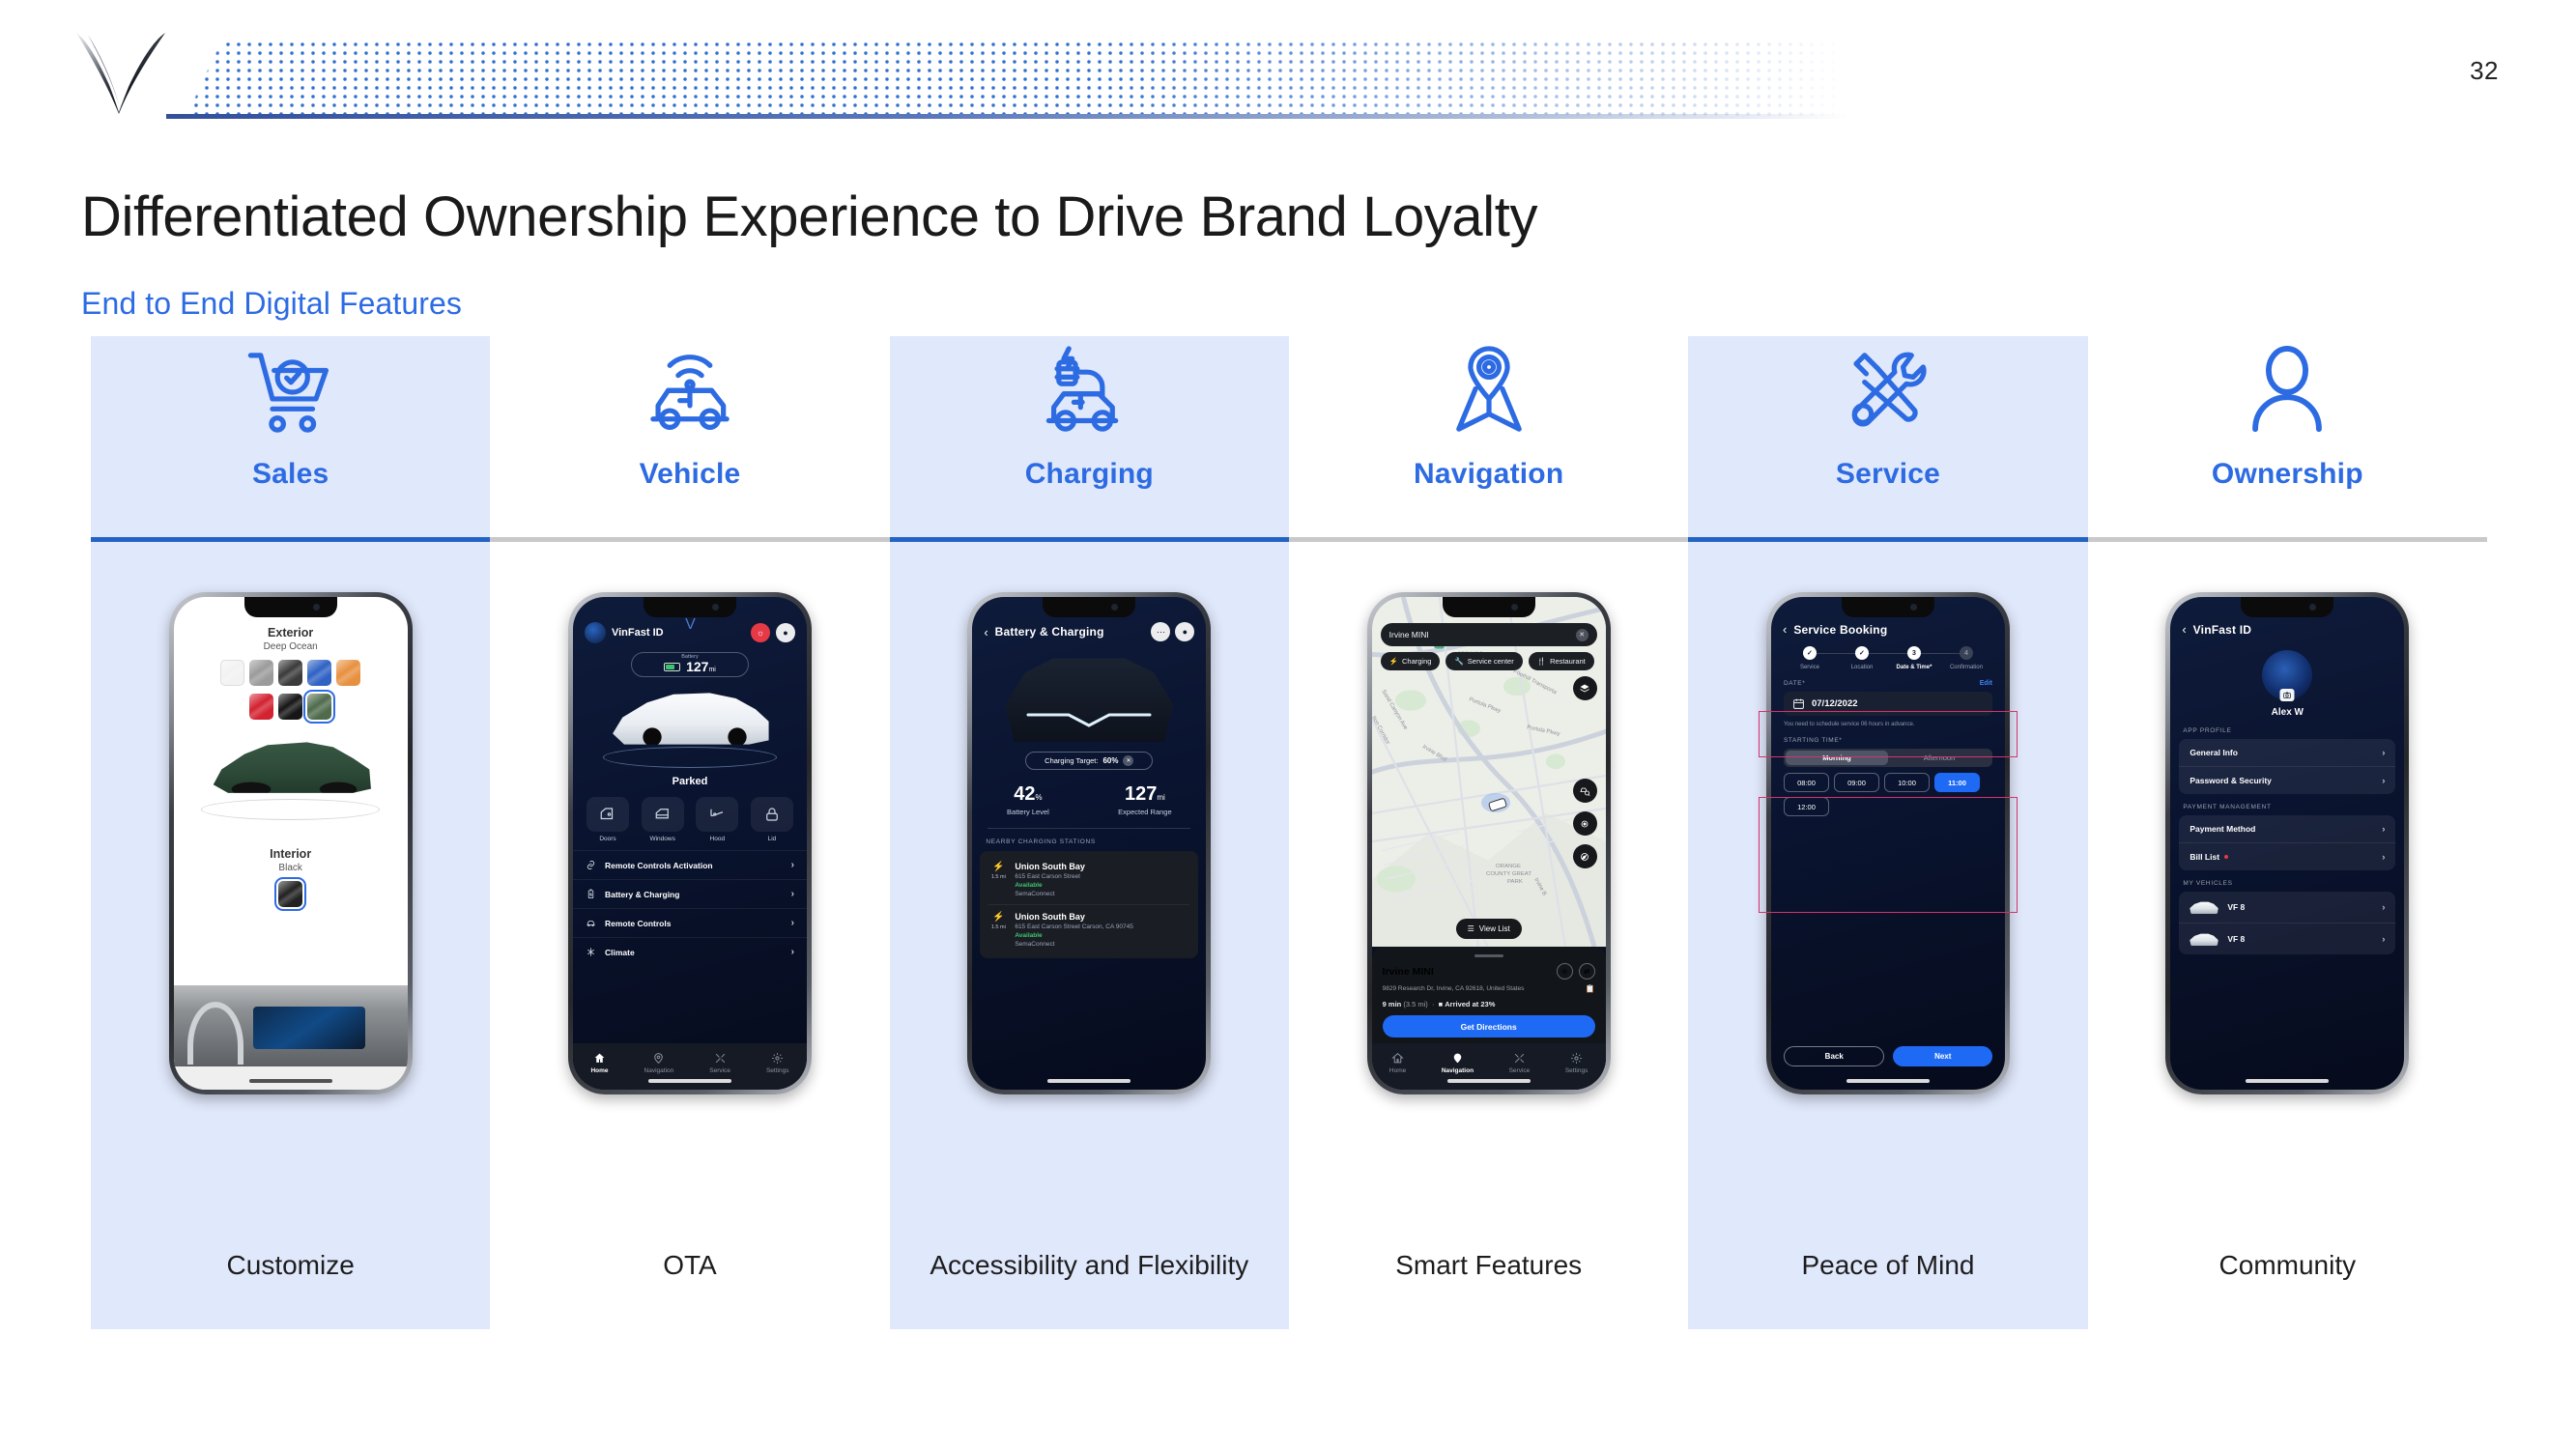  What do you see at coordinates (2287, 695) in the screenshot?
I see `camera-icon` at bounding box center [2287, 695].